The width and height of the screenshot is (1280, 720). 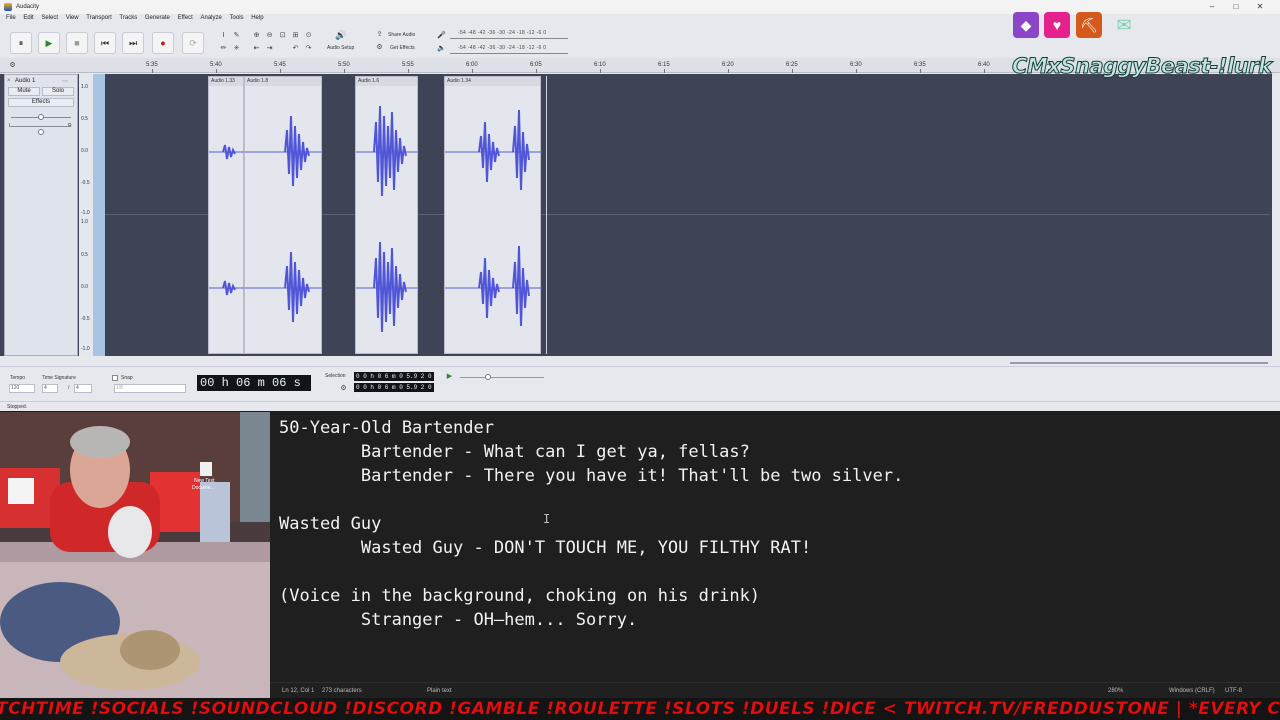 I want to click on cursor-position: Ln 12, Col 1, so click(x=298, y=691).